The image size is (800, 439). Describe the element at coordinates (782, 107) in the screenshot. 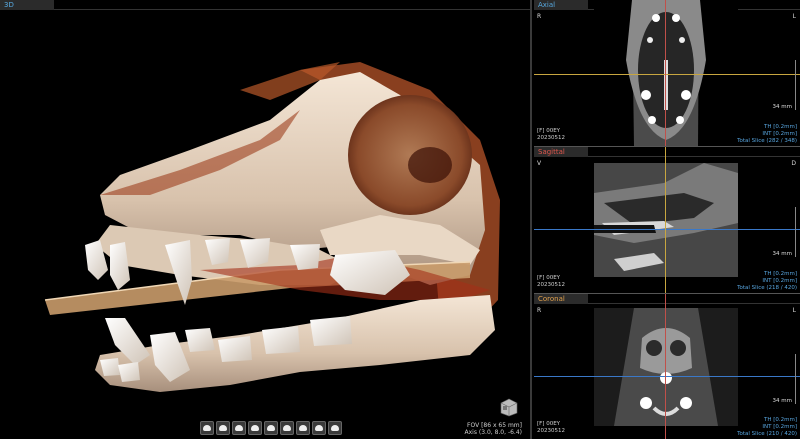

I see `axial-scale-label: 34 mm` at that location.